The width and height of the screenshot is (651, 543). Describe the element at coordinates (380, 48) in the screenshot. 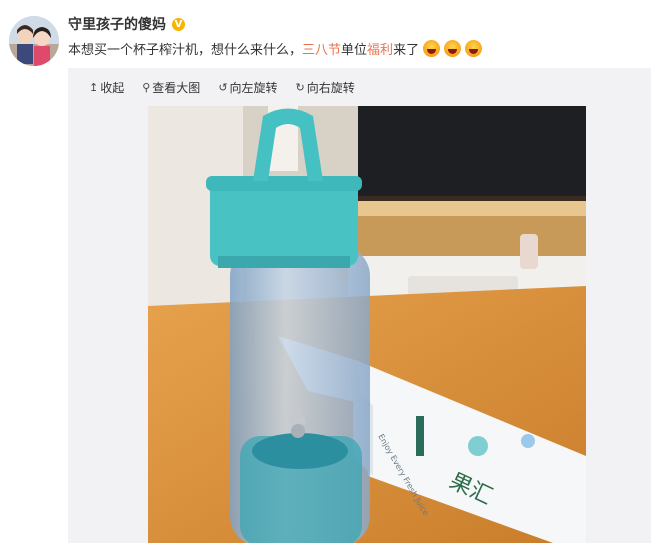

I see `topic-link-fuli: 福利` at that location.